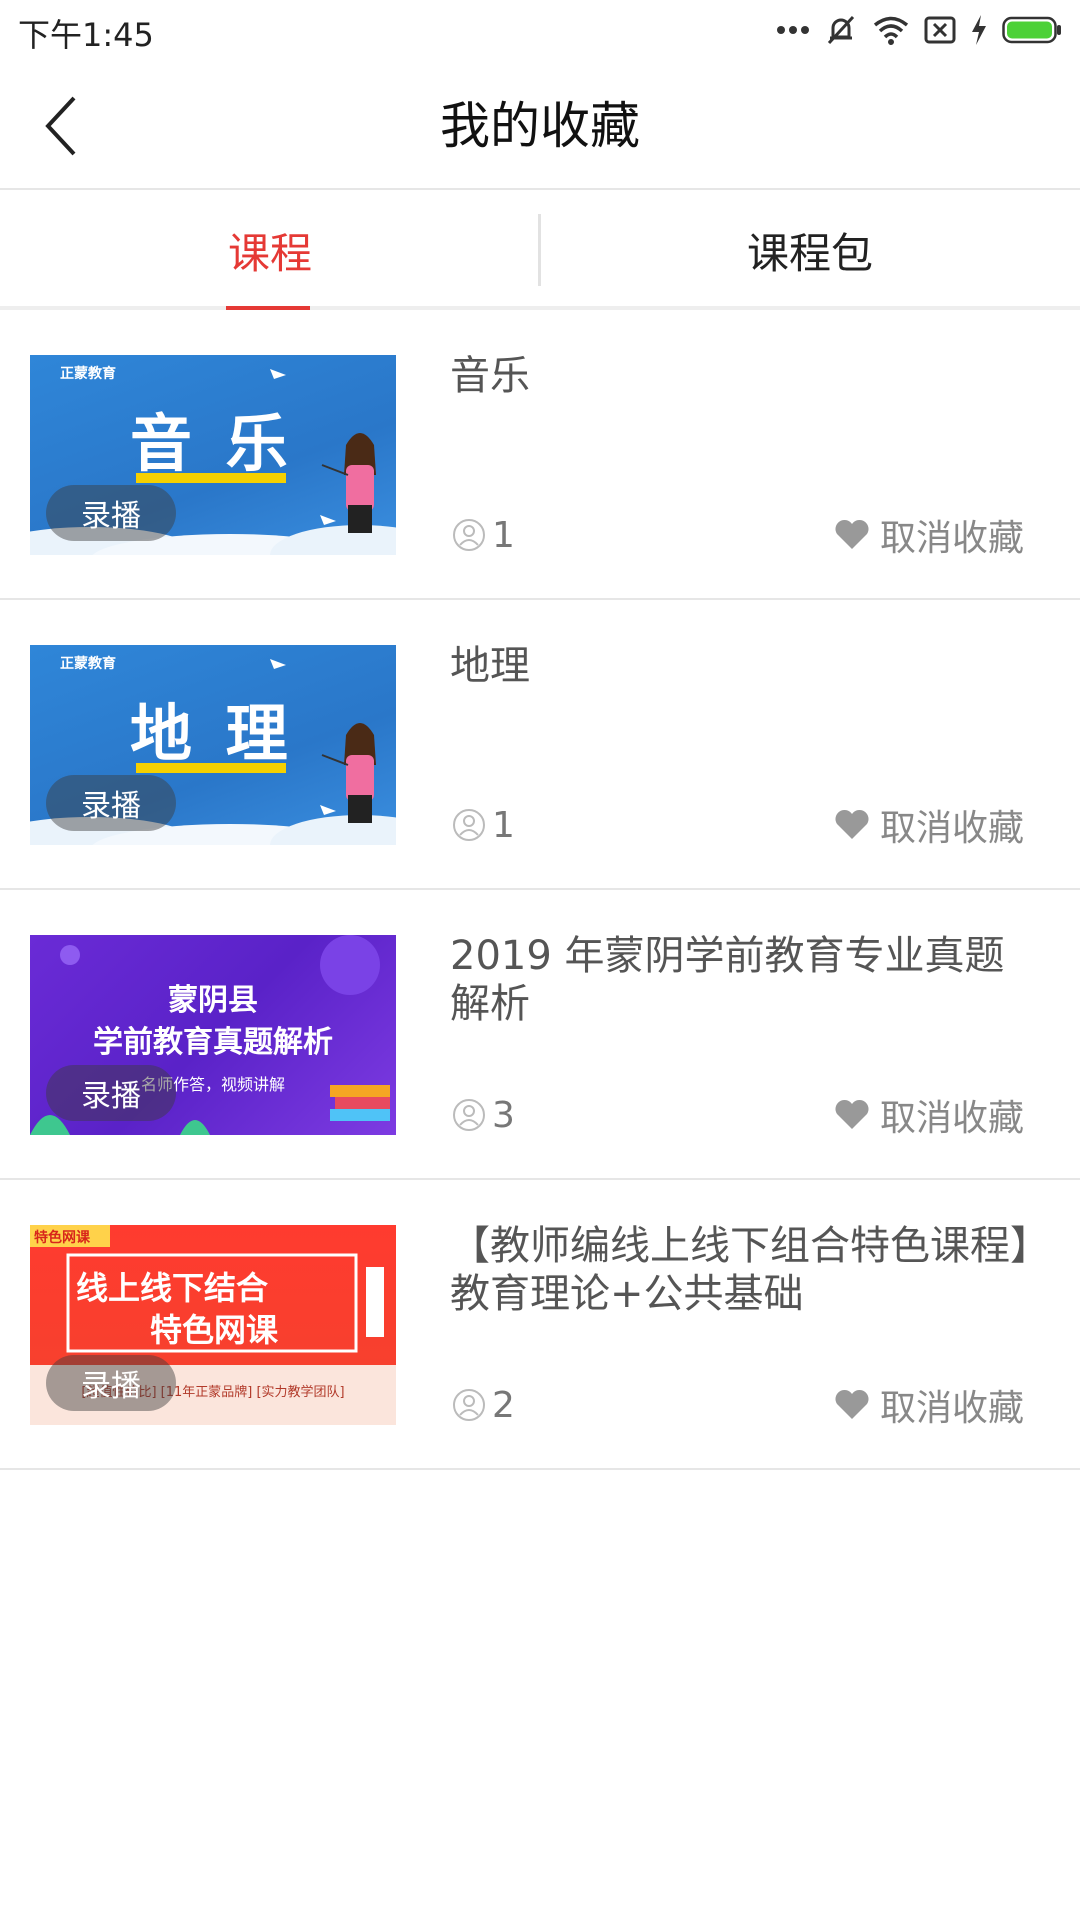  Describe the element at coordinates (919, 30) in the screenshot. I see `status-icons` at that location.